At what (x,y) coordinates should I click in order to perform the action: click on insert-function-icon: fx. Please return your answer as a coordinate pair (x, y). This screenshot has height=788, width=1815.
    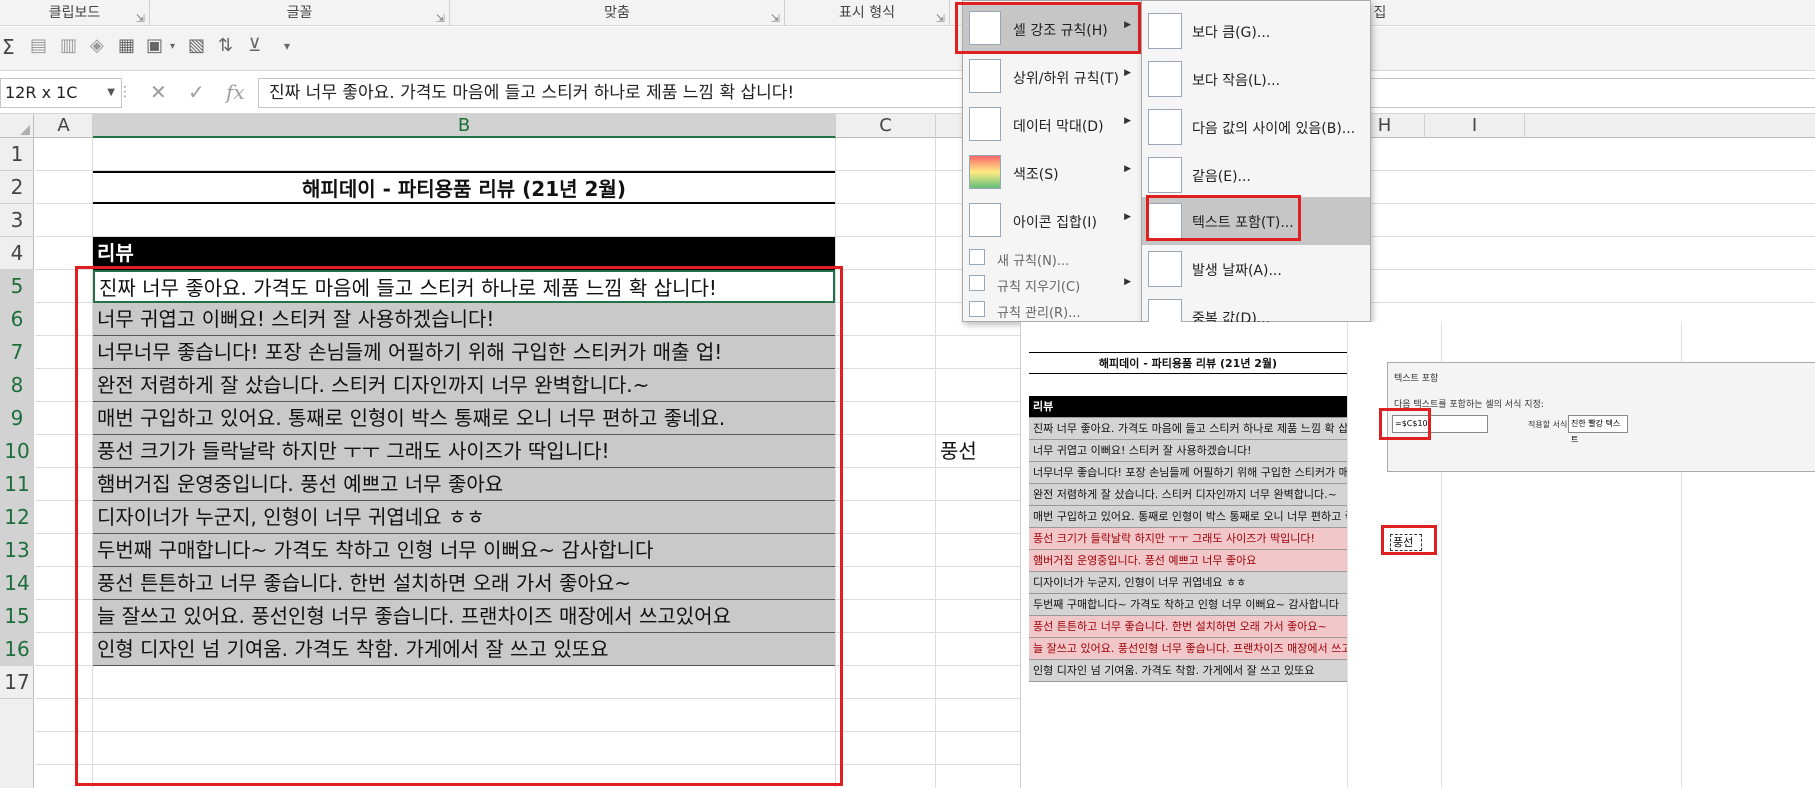
    Looking at the image, I should click on (235, 92).